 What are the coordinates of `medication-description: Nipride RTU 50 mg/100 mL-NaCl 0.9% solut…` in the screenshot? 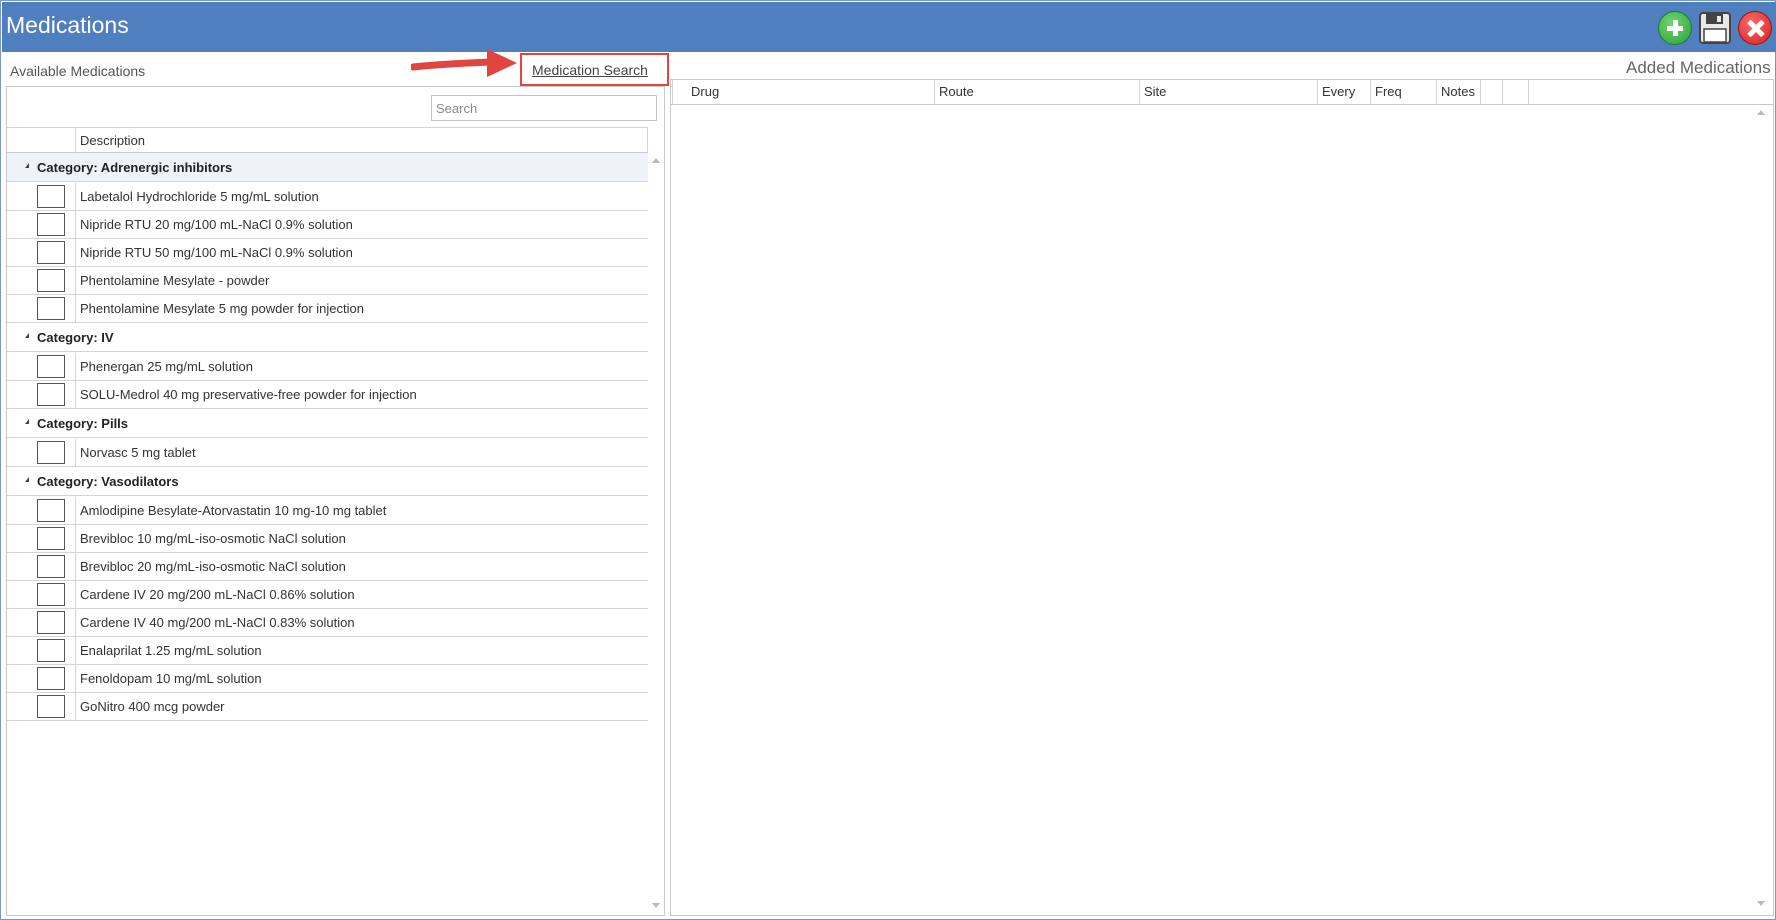 It's located at (216, 252).